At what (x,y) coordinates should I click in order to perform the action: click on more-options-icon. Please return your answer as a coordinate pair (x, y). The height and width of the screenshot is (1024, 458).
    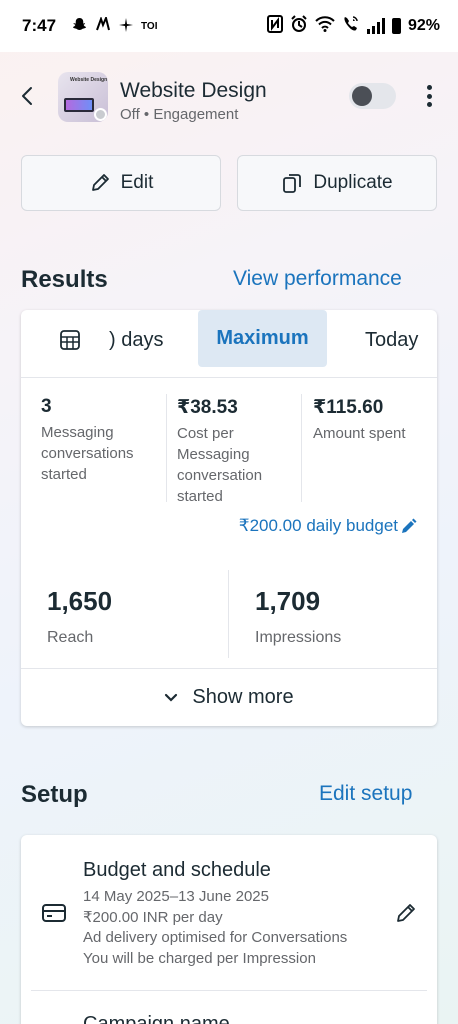
    Looking at the image, I should click on (429, 96).